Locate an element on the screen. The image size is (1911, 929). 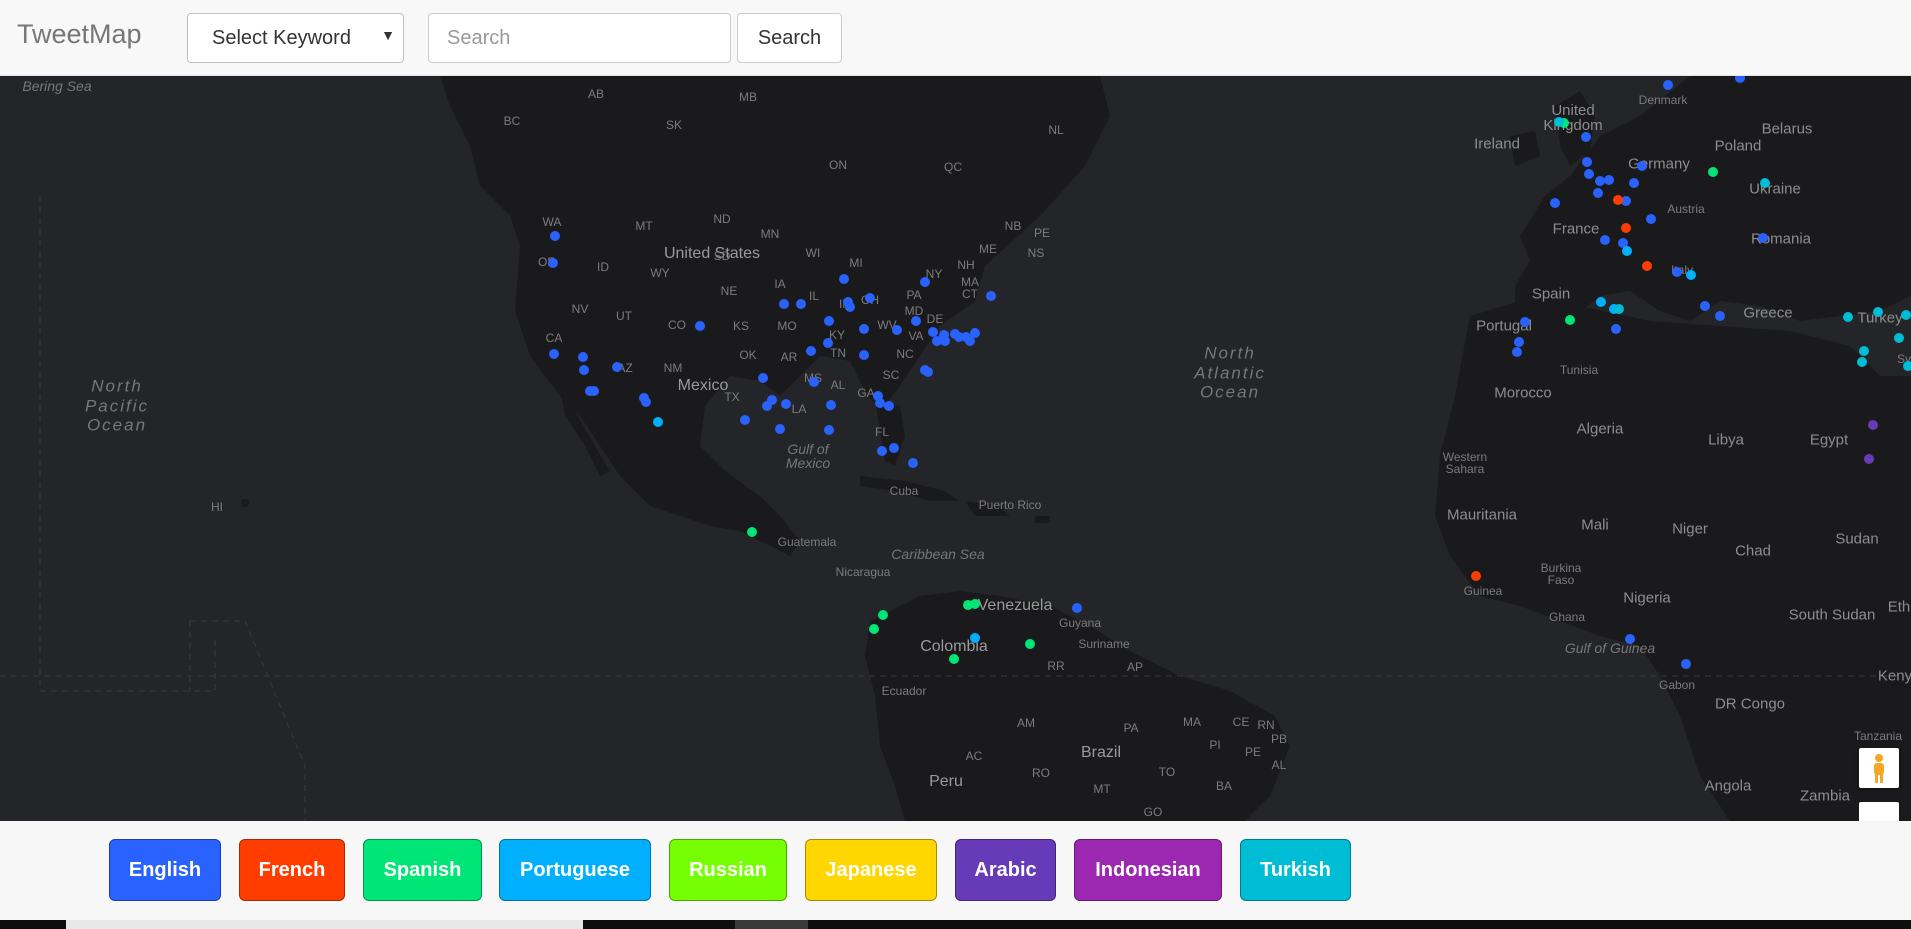
street-view-pegman is located at coordinates (1879, 768).